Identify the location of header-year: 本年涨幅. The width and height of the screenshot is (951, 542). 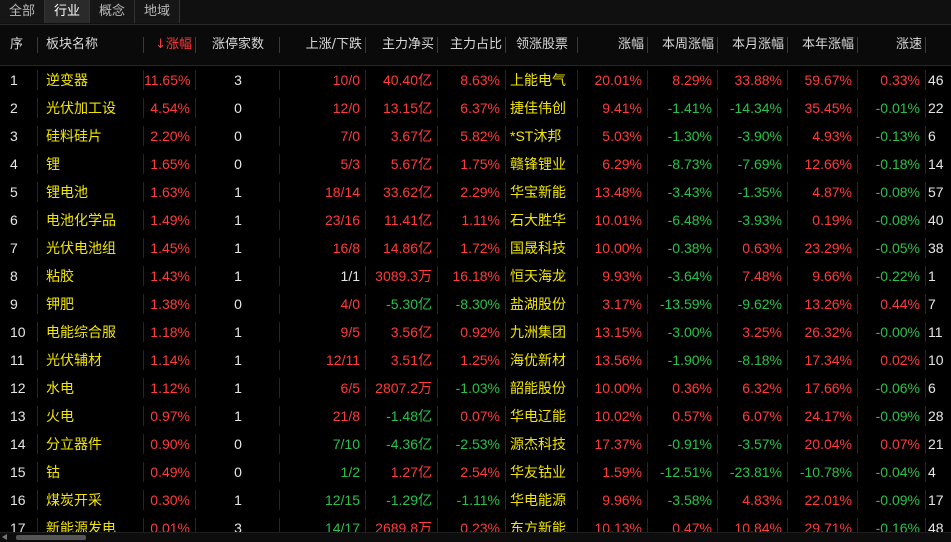
(823, 45).